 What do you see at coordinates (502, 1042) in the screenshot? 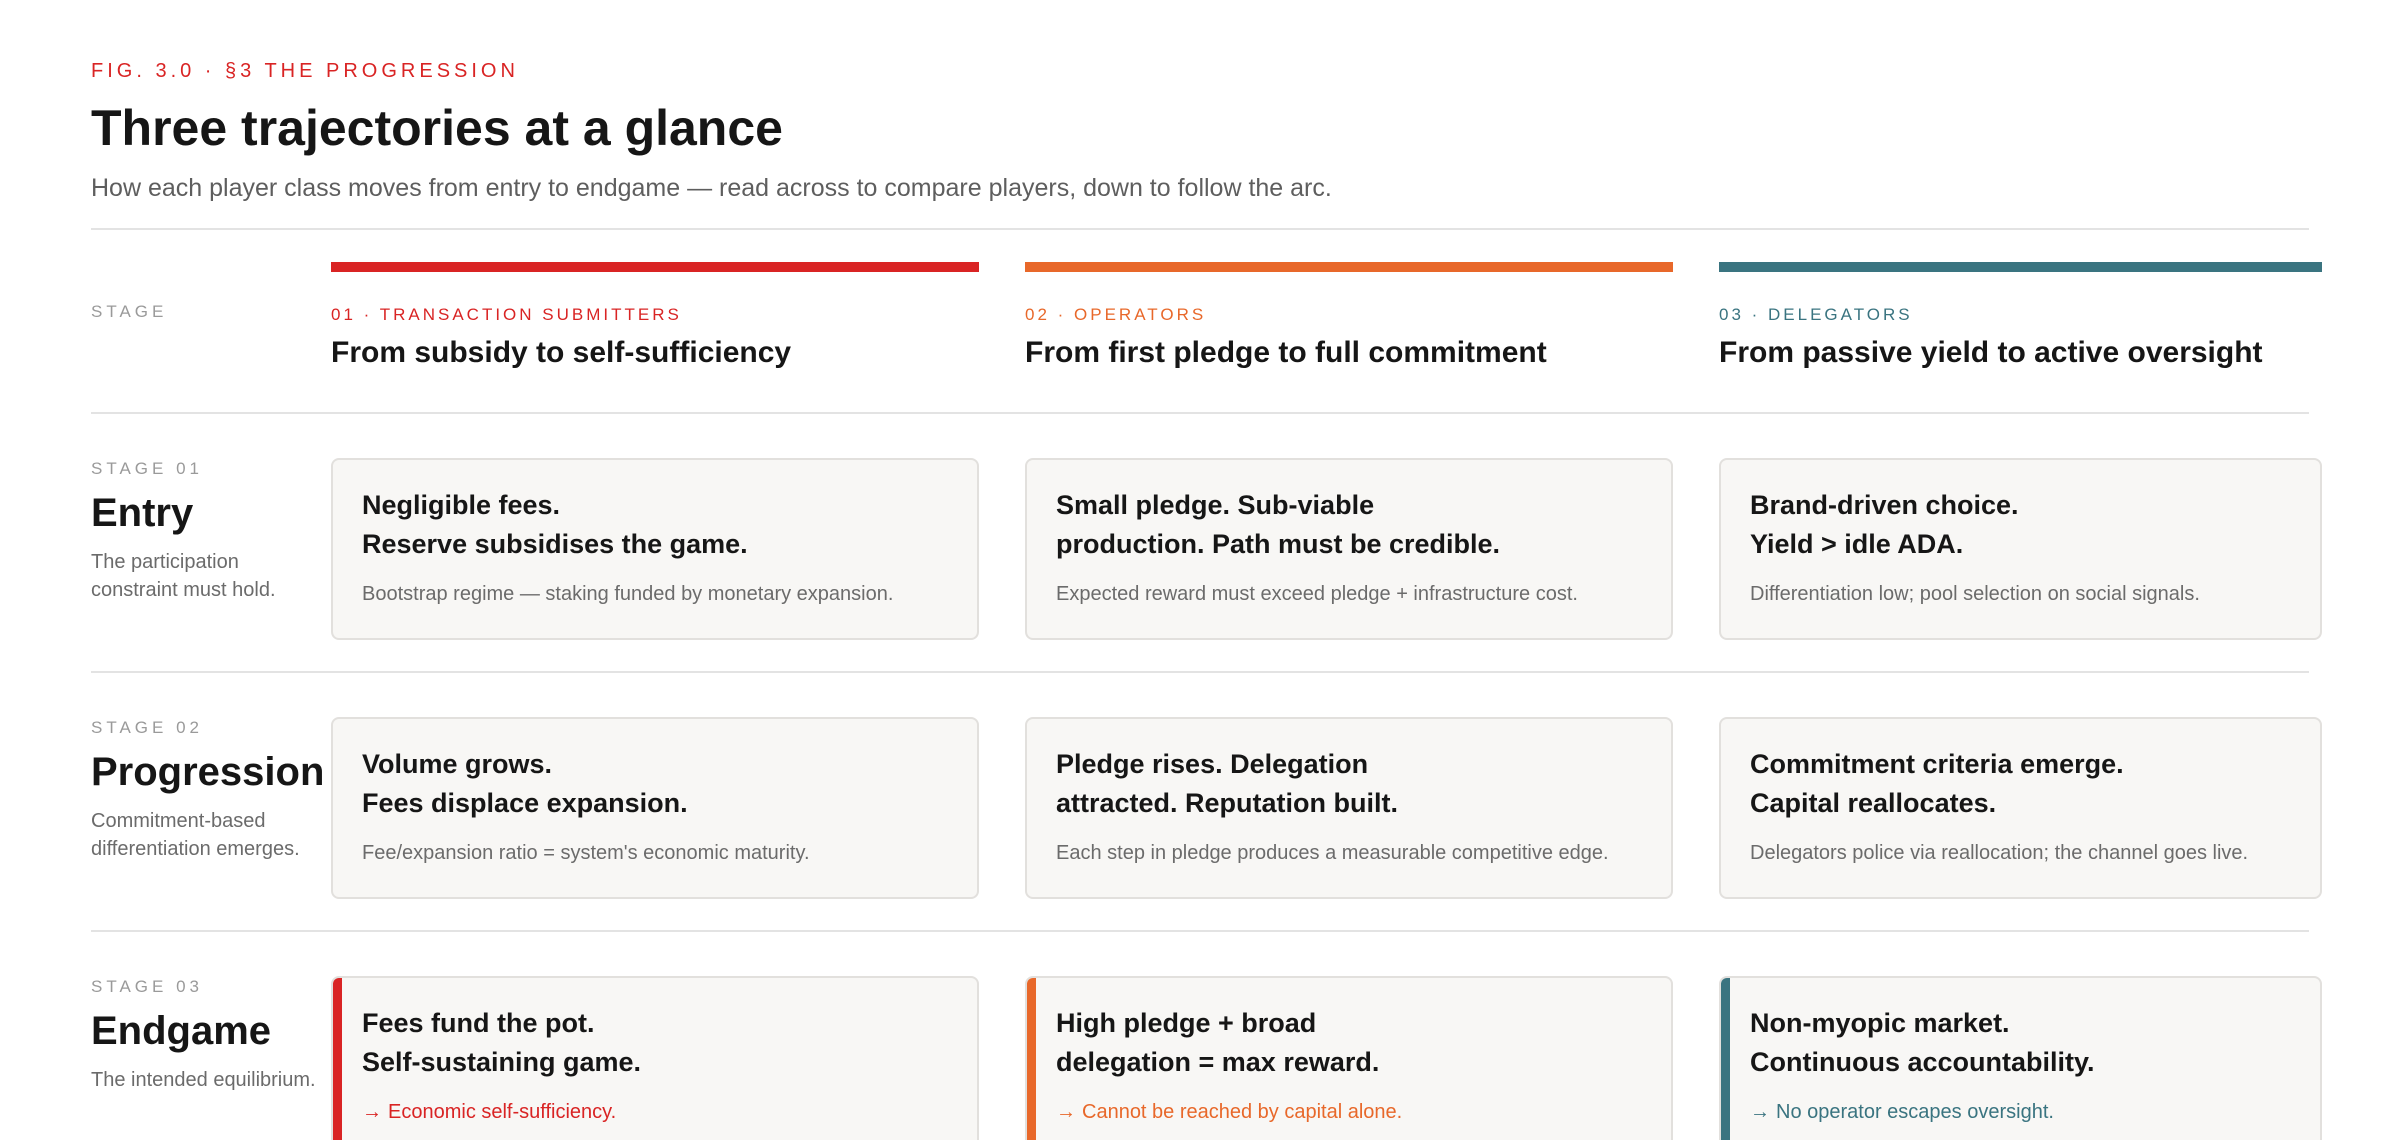
I see `card-heading: Fees fund the pot. Self-sustaining game.` at bounding box center [502, 1042].